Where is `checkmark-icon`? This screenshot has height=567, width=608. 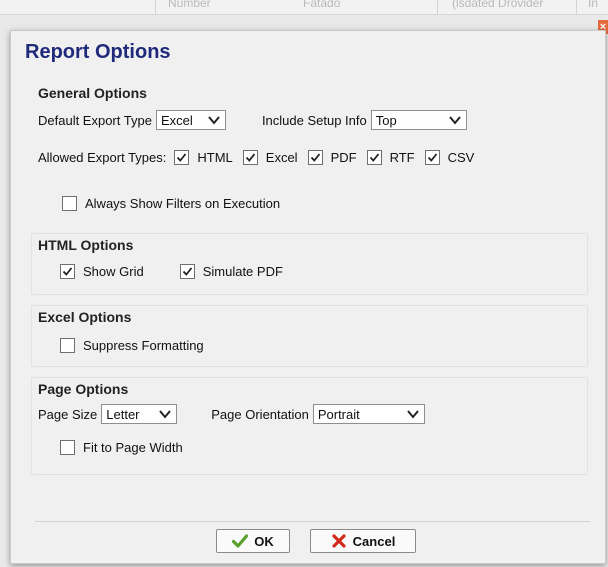 checkmark-icon is located at coordinates (240, 541).